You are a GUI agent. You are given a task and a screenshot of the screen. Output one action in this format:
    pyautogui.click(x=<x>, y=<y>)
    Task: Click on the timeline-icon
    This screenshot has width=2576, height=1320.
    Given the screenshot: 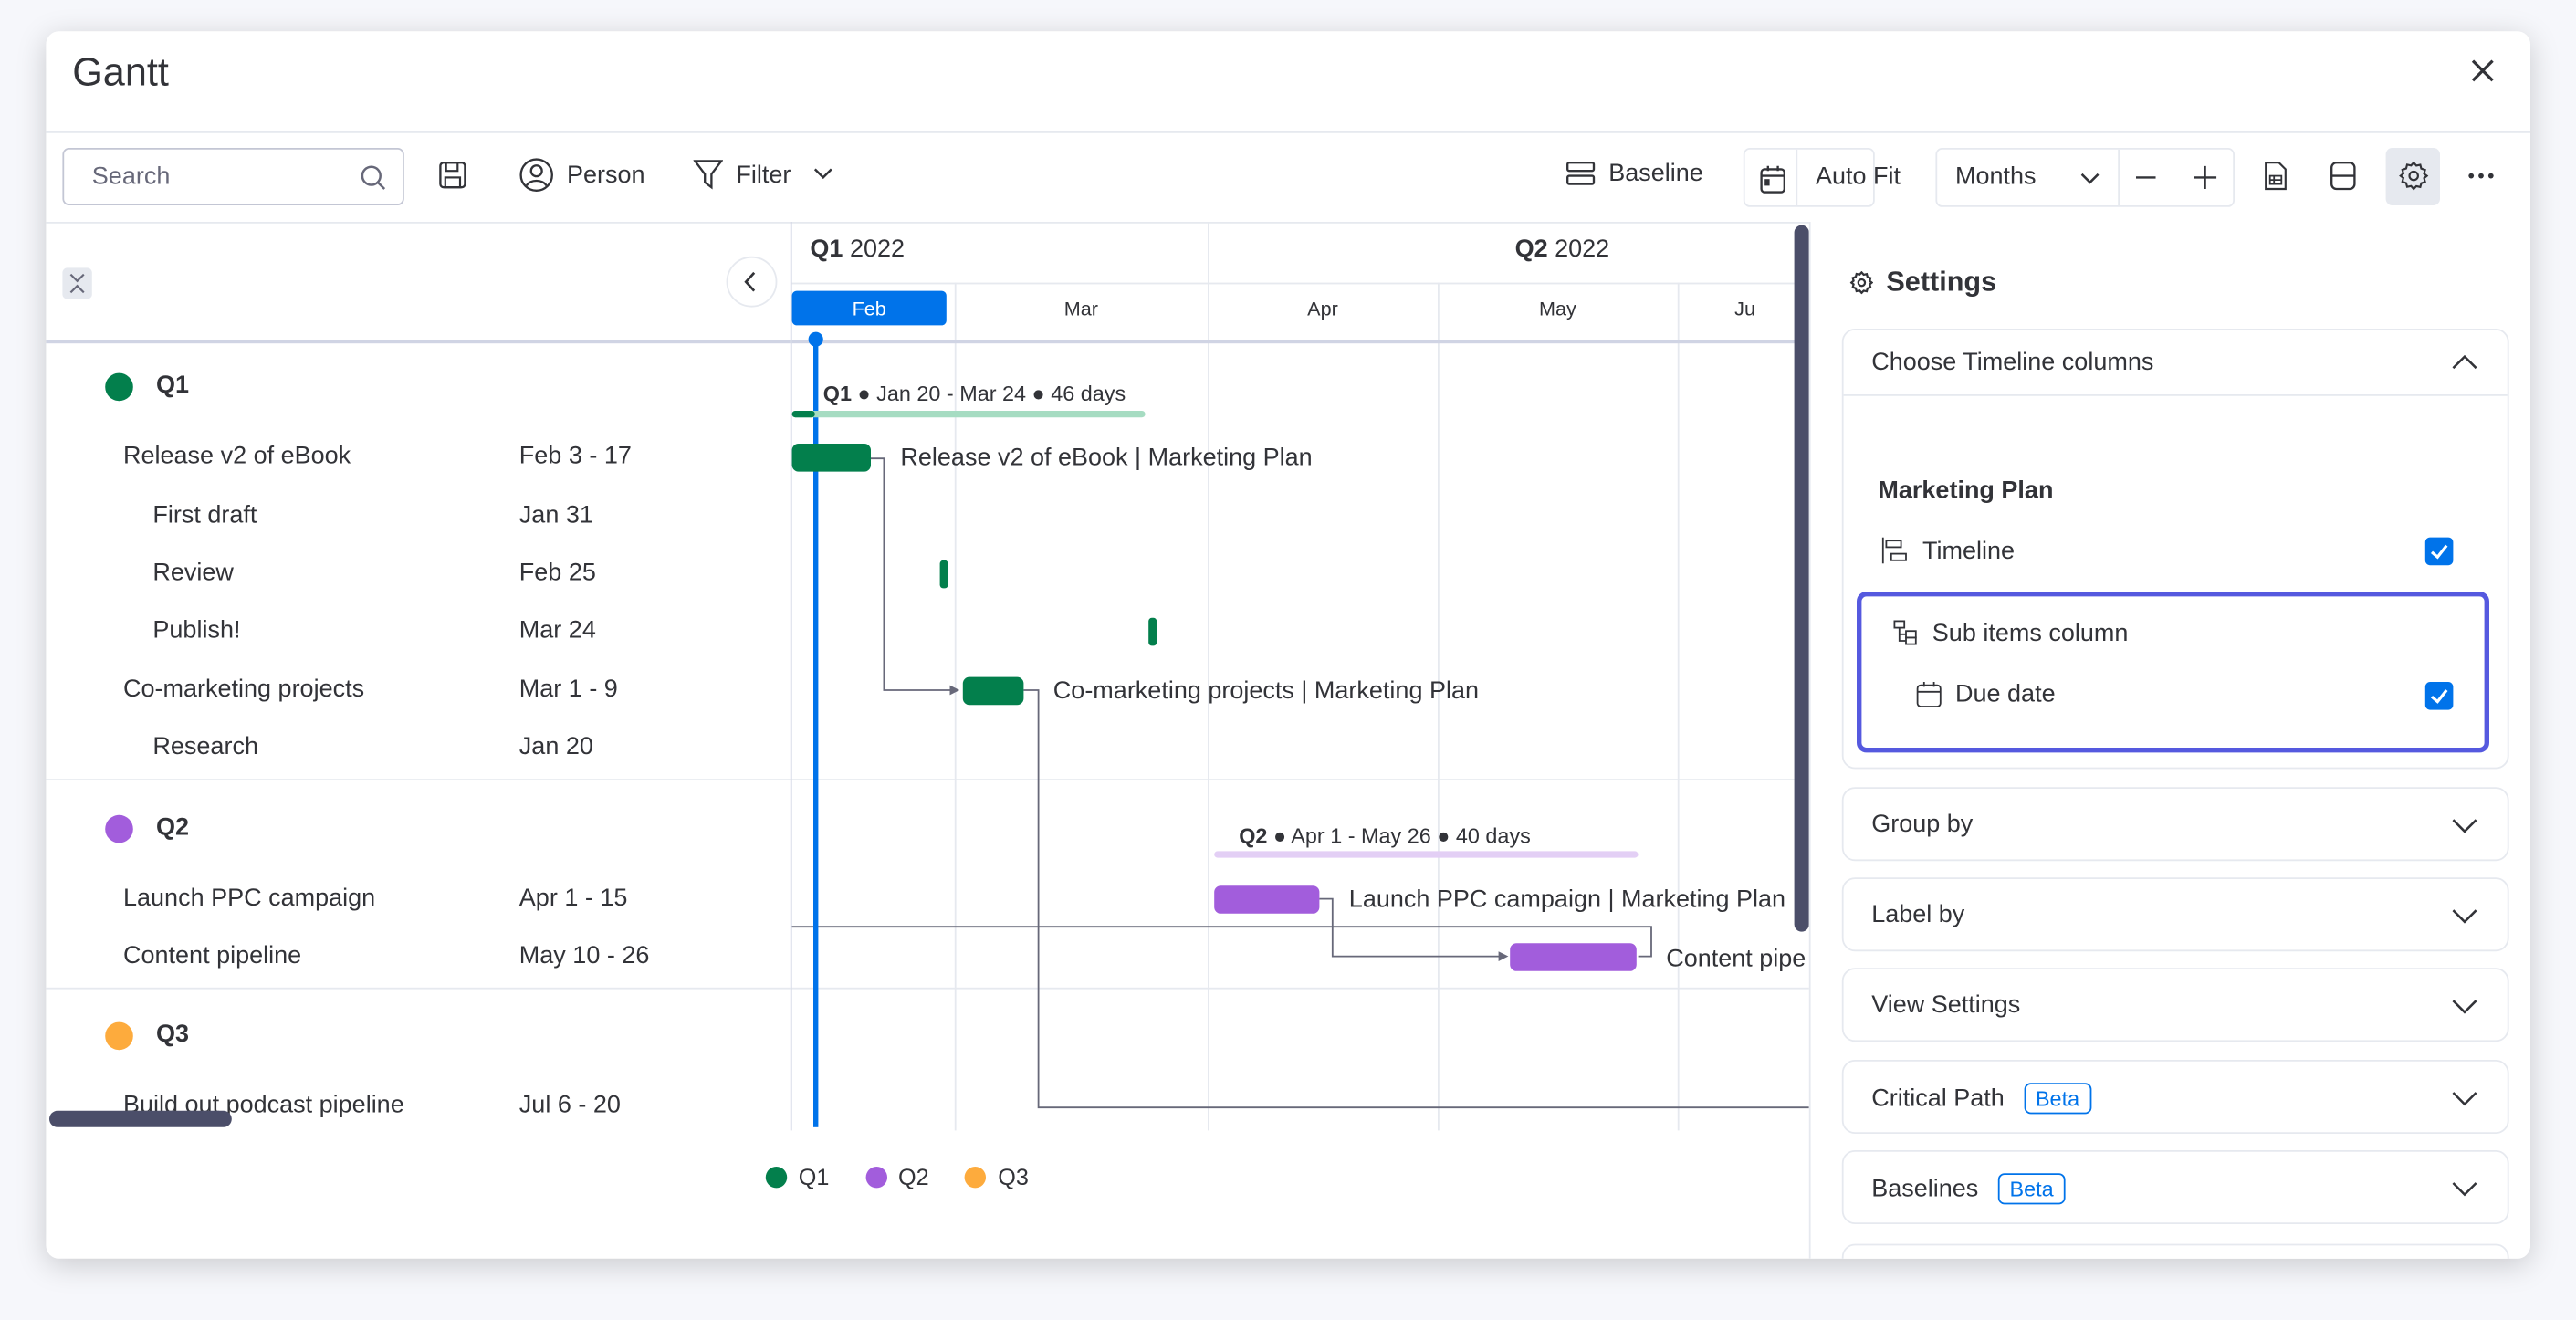 What is the action you would take?
    pyautogui.click(x=1894, y=550)
    